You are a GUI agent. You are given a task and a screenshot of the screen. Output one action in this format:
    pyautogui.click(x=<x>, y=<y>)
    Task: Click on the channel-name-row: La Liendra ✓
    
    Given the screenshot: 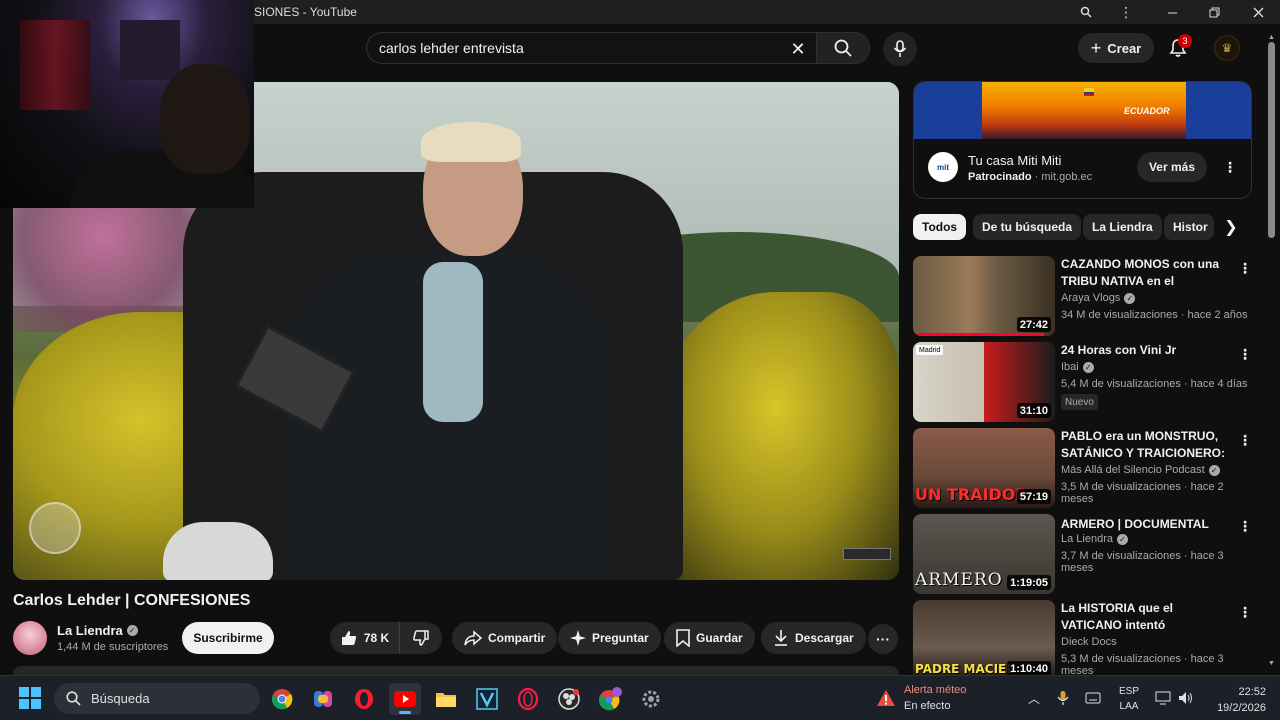 What is the action you would take?
    pyautogui.click(x=97, y=630)
    